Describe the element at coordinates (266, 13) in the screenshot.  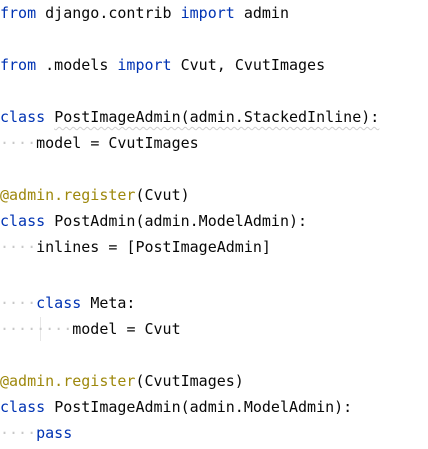
I see `code-token: admin` at that location.